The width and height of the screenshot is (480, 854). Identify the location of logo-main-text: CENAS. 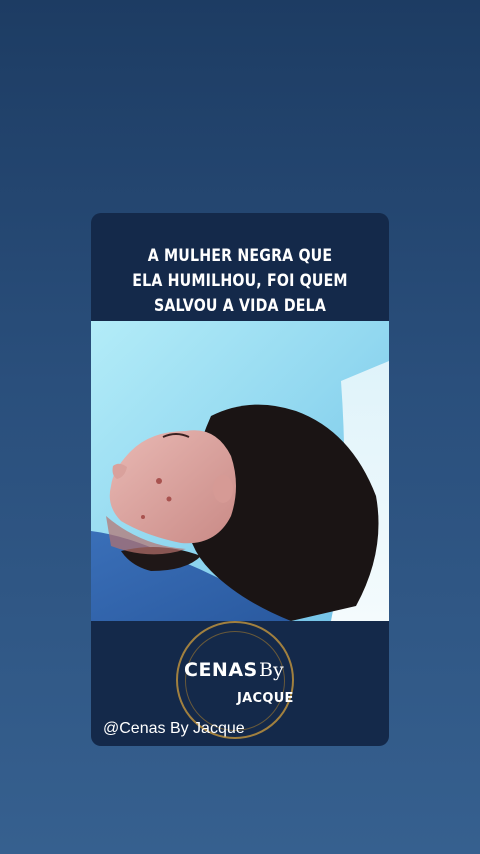
(221, 670).